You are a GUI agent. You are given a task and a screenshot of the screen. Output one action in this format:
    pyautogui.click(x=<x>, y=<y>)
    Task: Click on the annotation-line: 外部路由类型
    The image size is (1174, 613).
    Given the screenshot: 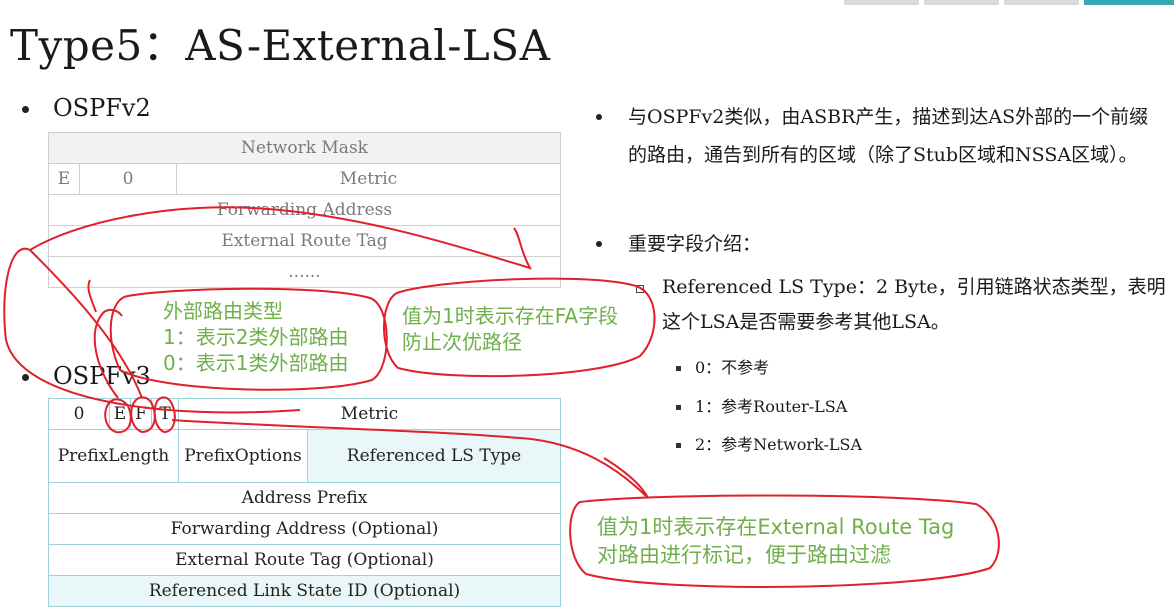 What is the action you would take?
    pyautogui.click(x=223, y=311)
    